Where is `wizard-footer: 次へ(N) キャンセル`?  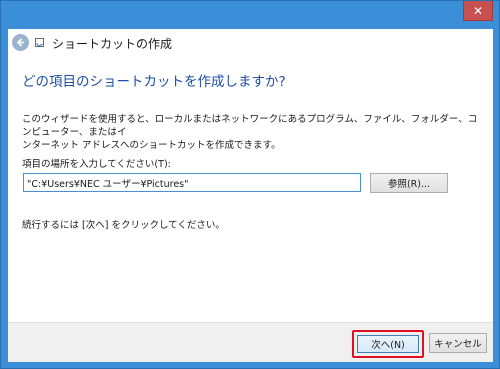 wizard-footer: 次へ(N) キャンセル is located at coordinates (250, 342).